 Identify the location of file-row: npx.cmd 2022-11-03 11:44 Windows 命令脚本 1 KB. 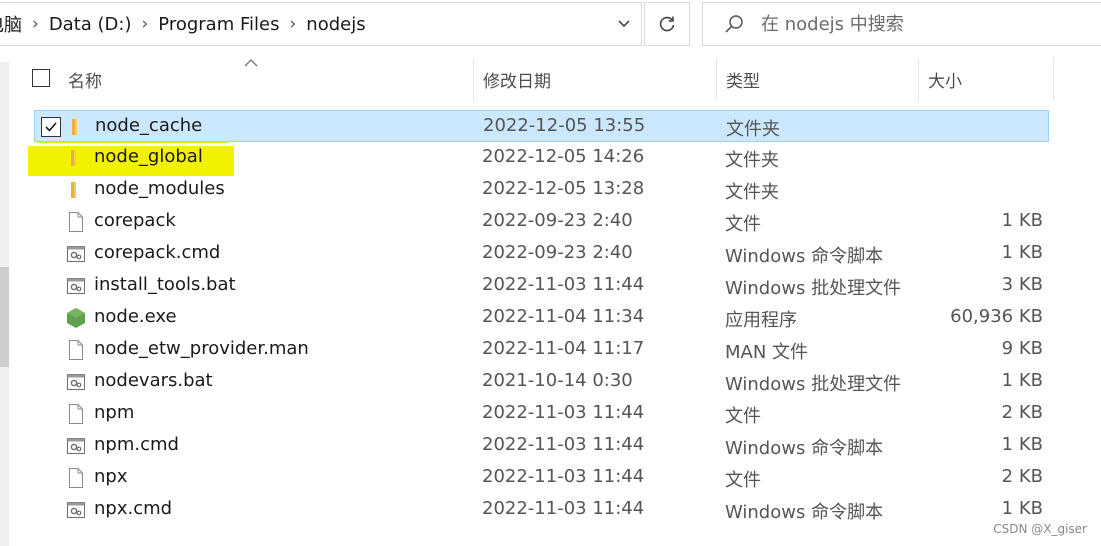
(541, 510).